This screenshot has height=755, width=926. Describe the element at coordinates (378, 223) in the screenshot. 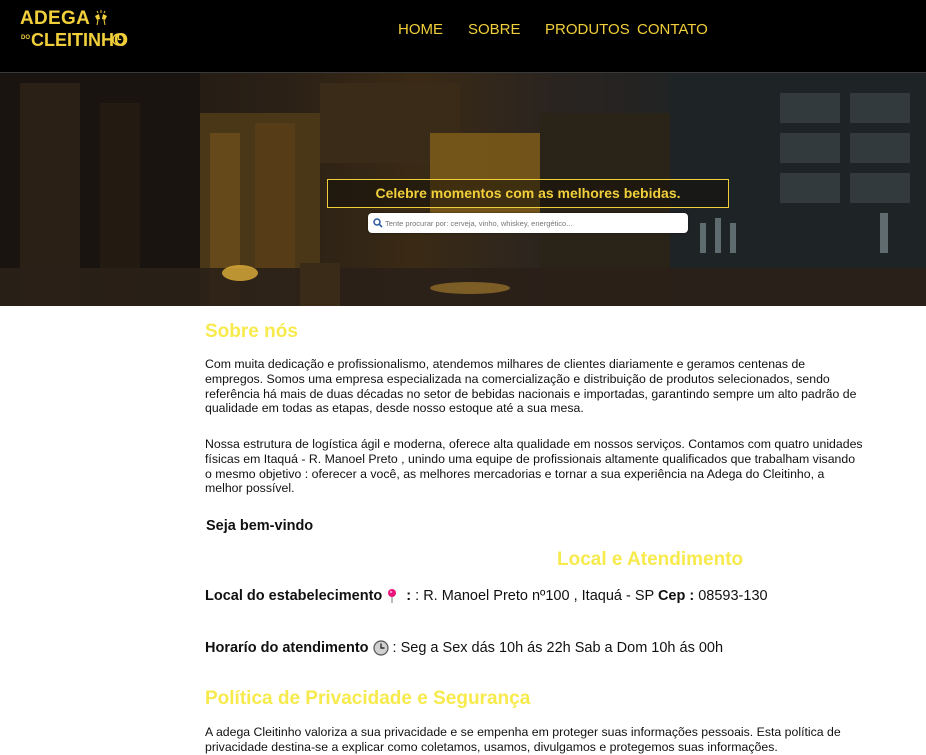

I see `search-icon` at that location.